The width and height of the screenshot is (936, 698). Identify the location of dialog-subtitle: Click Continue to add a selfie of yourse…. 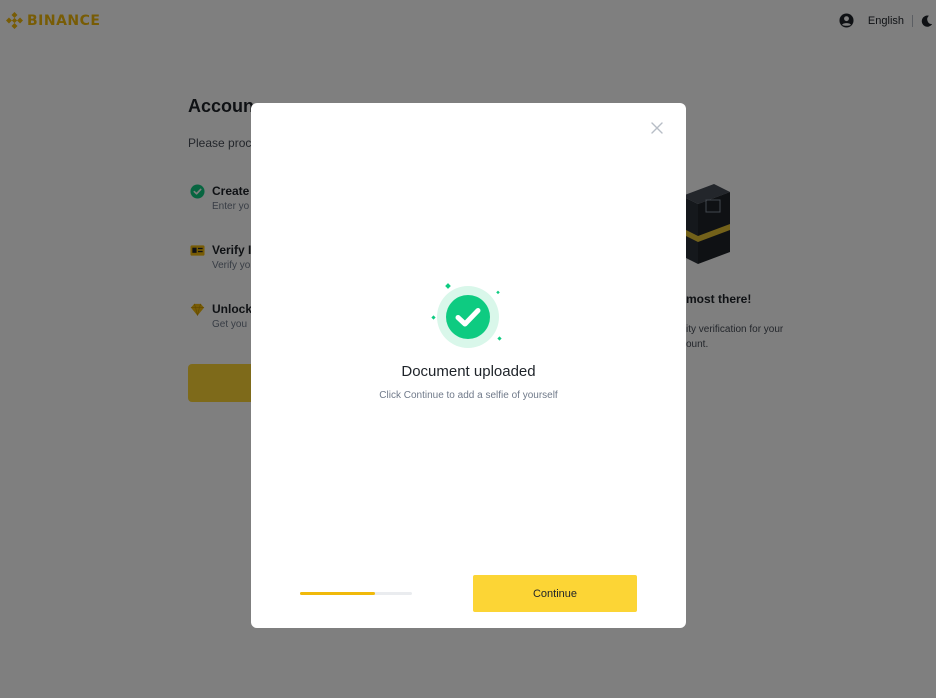
(468, 395).